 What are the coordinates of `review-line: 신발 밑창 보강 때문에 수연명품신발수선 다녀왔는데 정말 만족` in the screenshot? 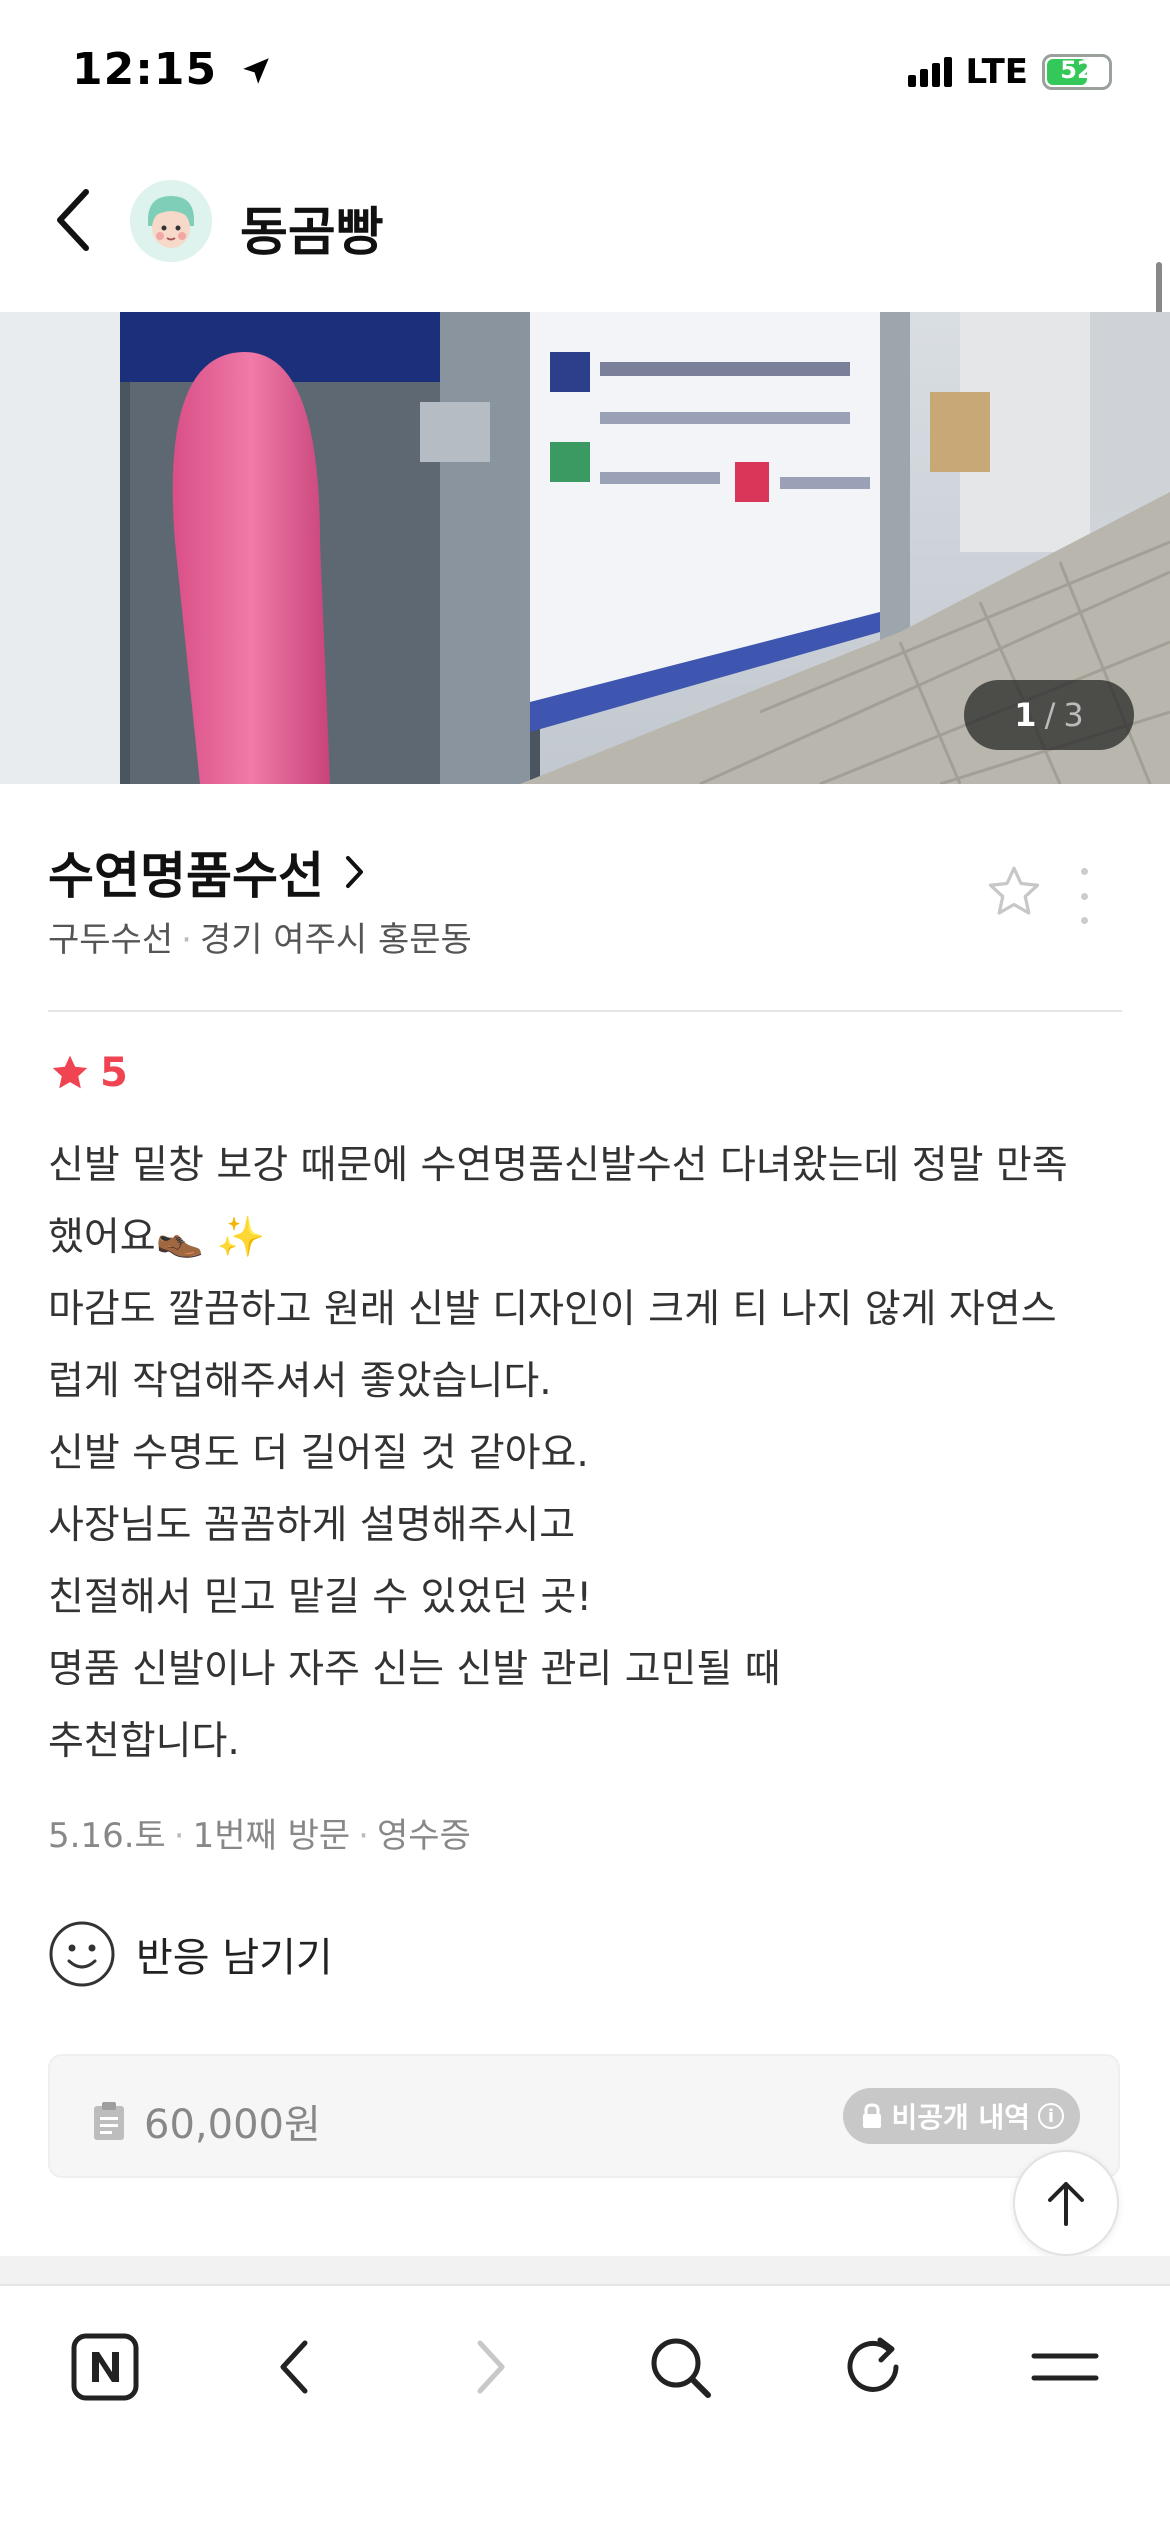 It's located at (558, 1165).